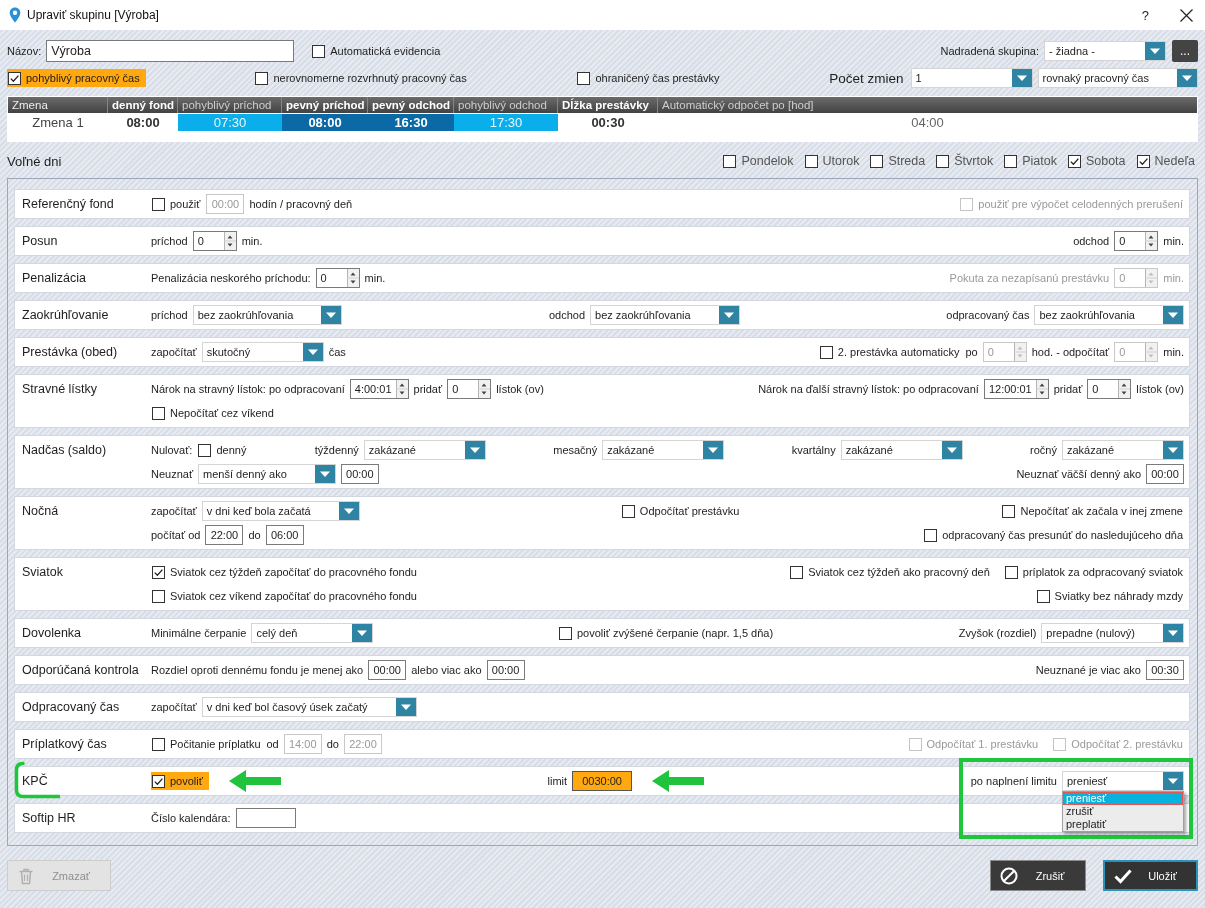  Describe the element at coordinates (1093, 572) in the screenshot. I see `checkbox: príplatok za odpracovaný sviatok` at that location.